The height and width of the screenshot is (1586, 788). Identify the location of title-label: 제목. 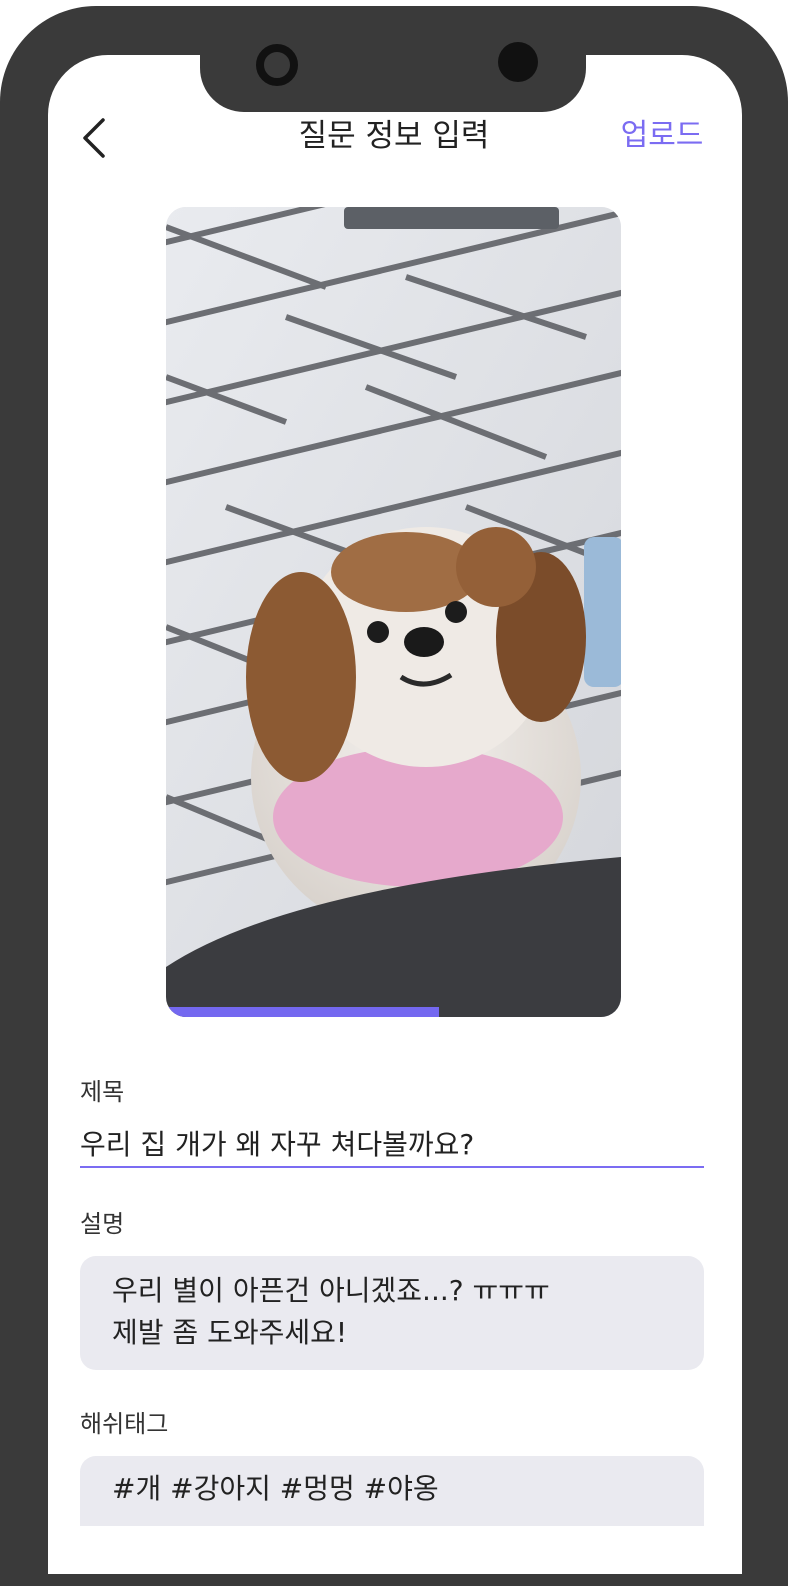
(102, 1092).